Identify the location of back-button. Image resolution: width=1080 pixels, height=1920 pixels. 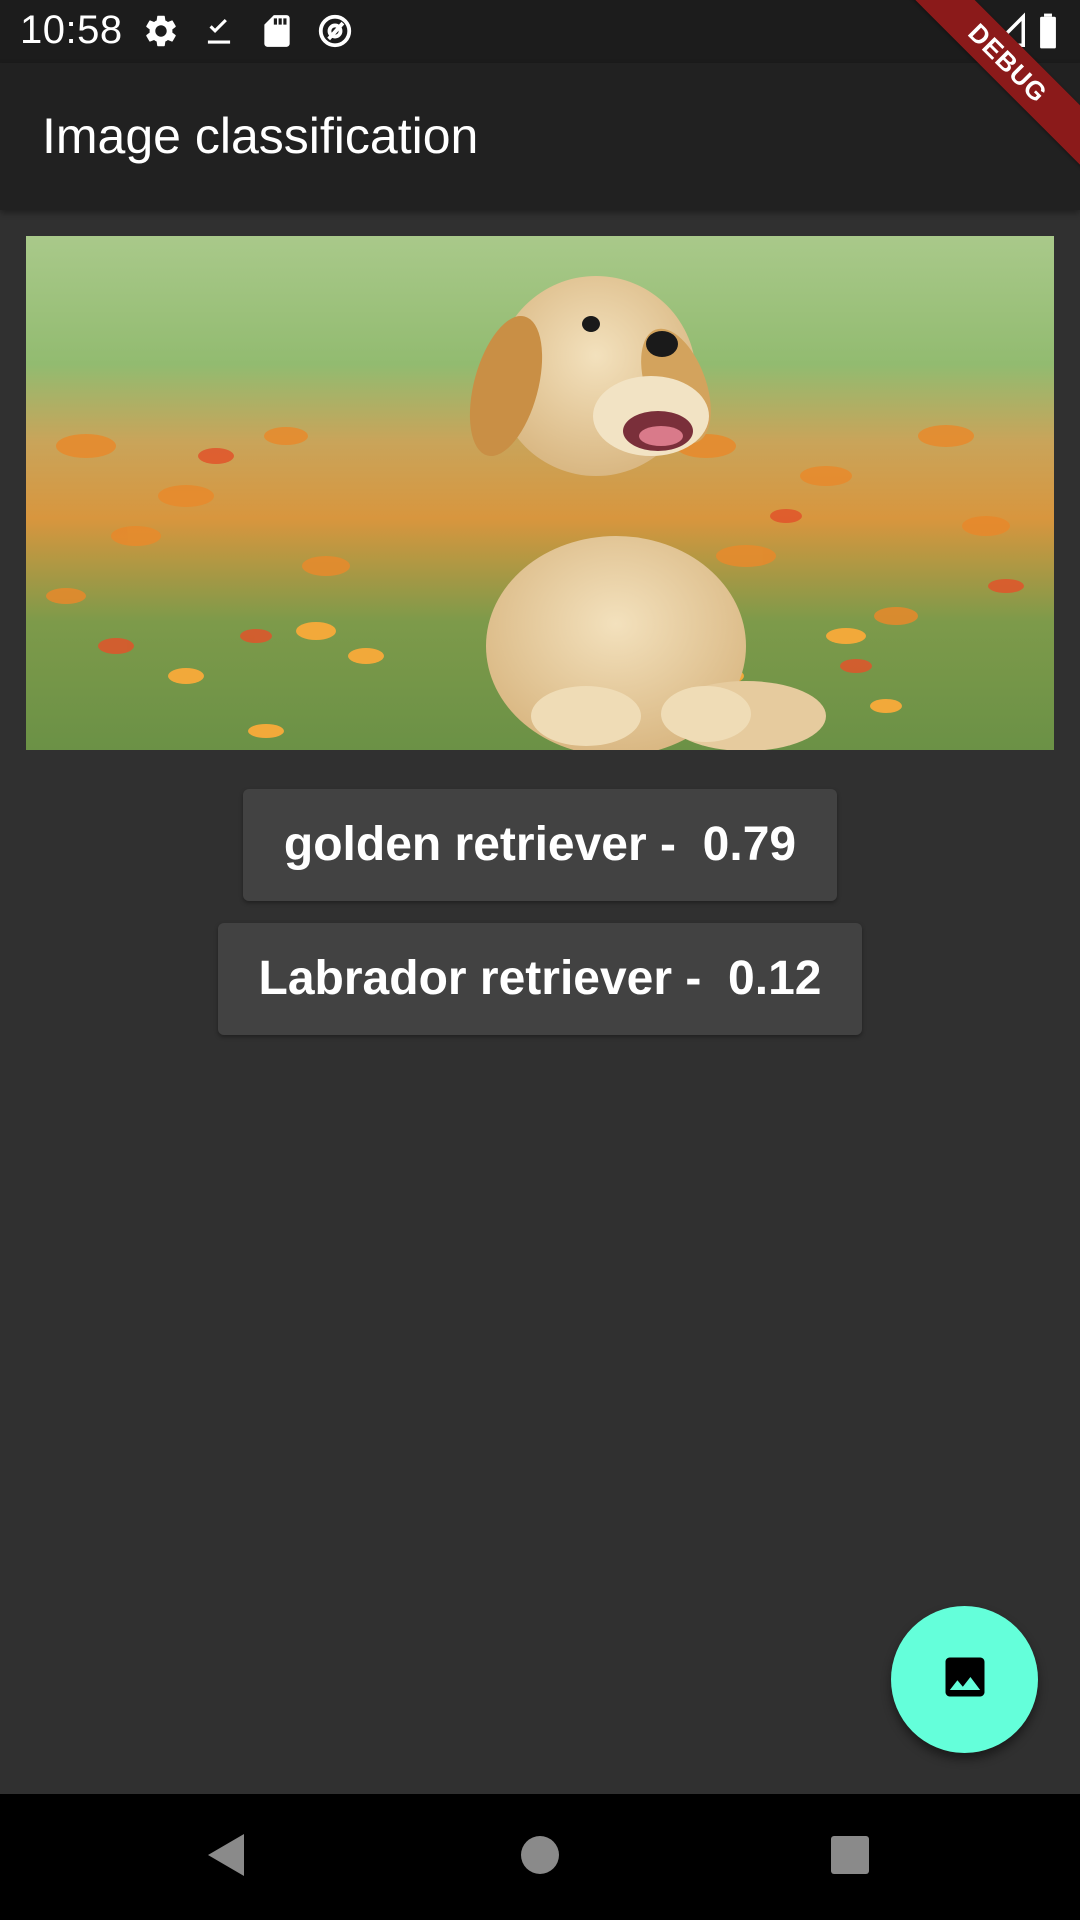
(225, 1857).